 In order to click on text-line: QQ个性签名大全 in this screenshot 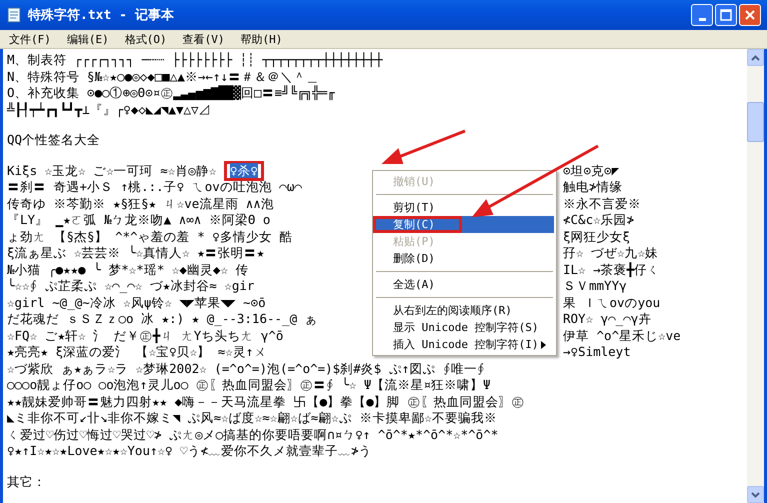, I will do `click(53, 140)`.